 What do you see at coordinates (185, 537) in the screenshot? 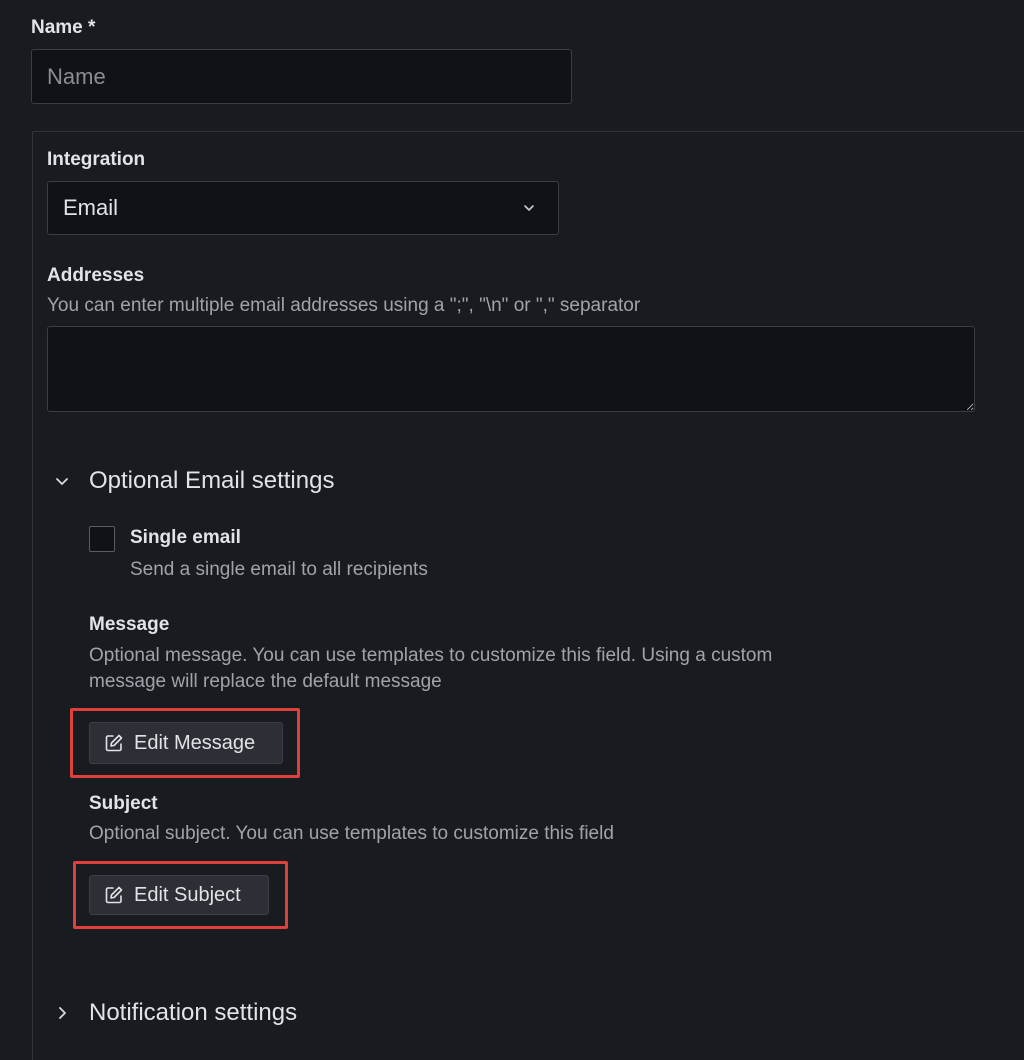
I see `single-email-label: Single email` at bounding box center [185, 537].